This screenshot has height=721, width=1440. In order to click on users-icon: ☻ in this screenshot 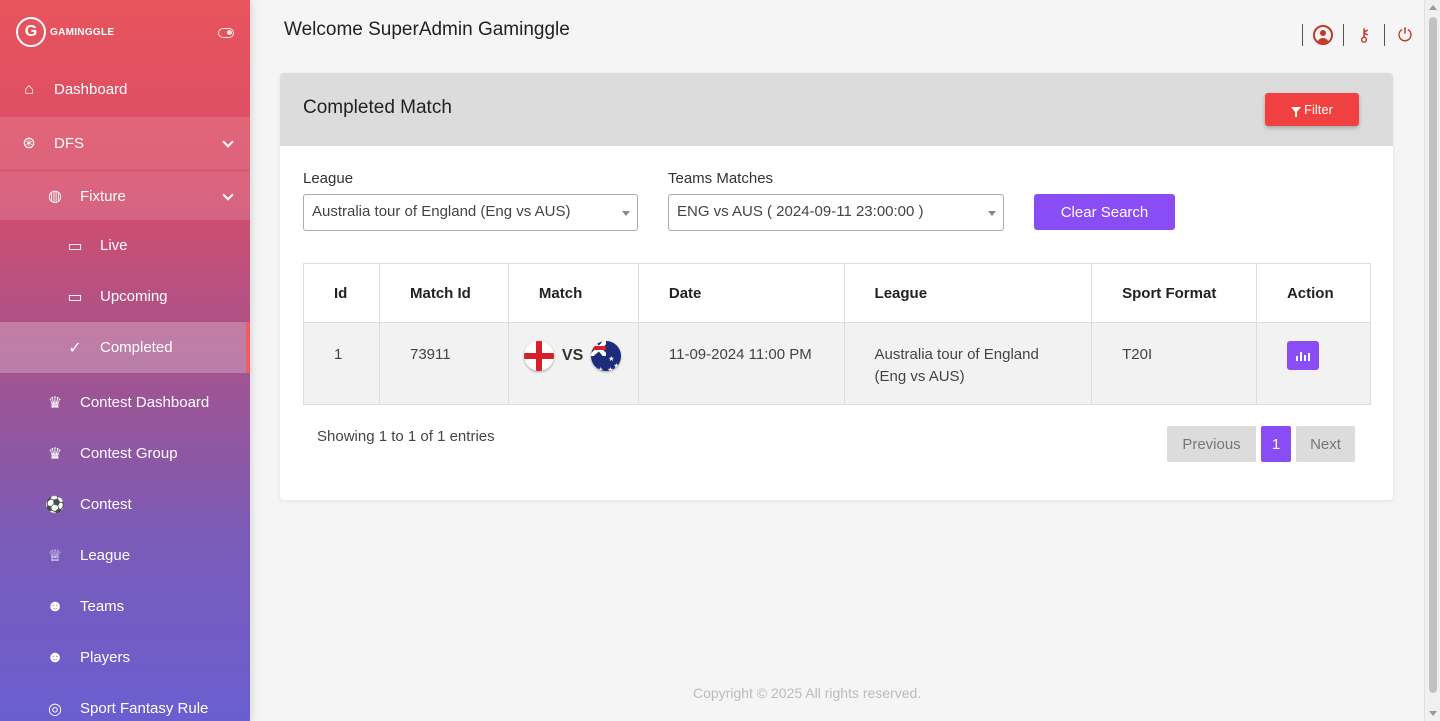, I will do `click(55, 657)`.